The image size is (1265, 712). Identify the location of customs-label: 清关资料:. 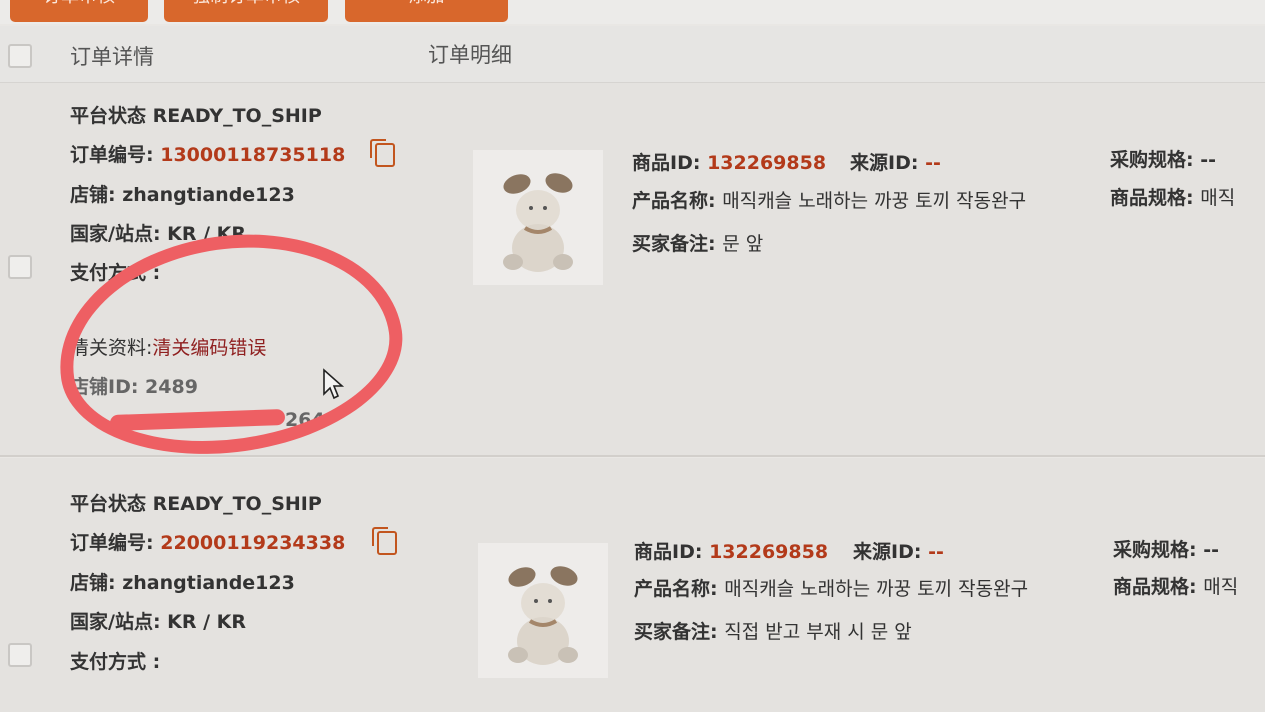
(111, 348).